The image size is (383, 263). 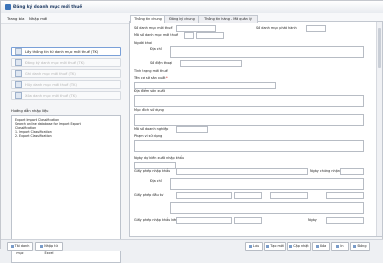 What do you see at coordinates (291, 246) in the screenshot?
I see `update-icon` at bounding box center [291, 246].